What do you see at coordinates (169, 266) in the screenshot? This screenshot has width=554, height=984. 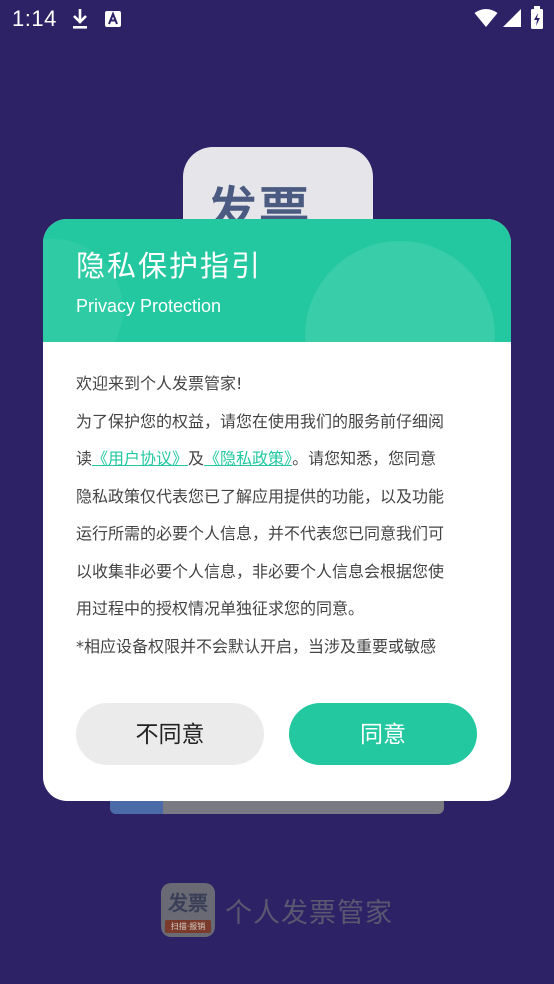 I see `dialog-title: 隐私保护指引` at bounding box center [169, 266].